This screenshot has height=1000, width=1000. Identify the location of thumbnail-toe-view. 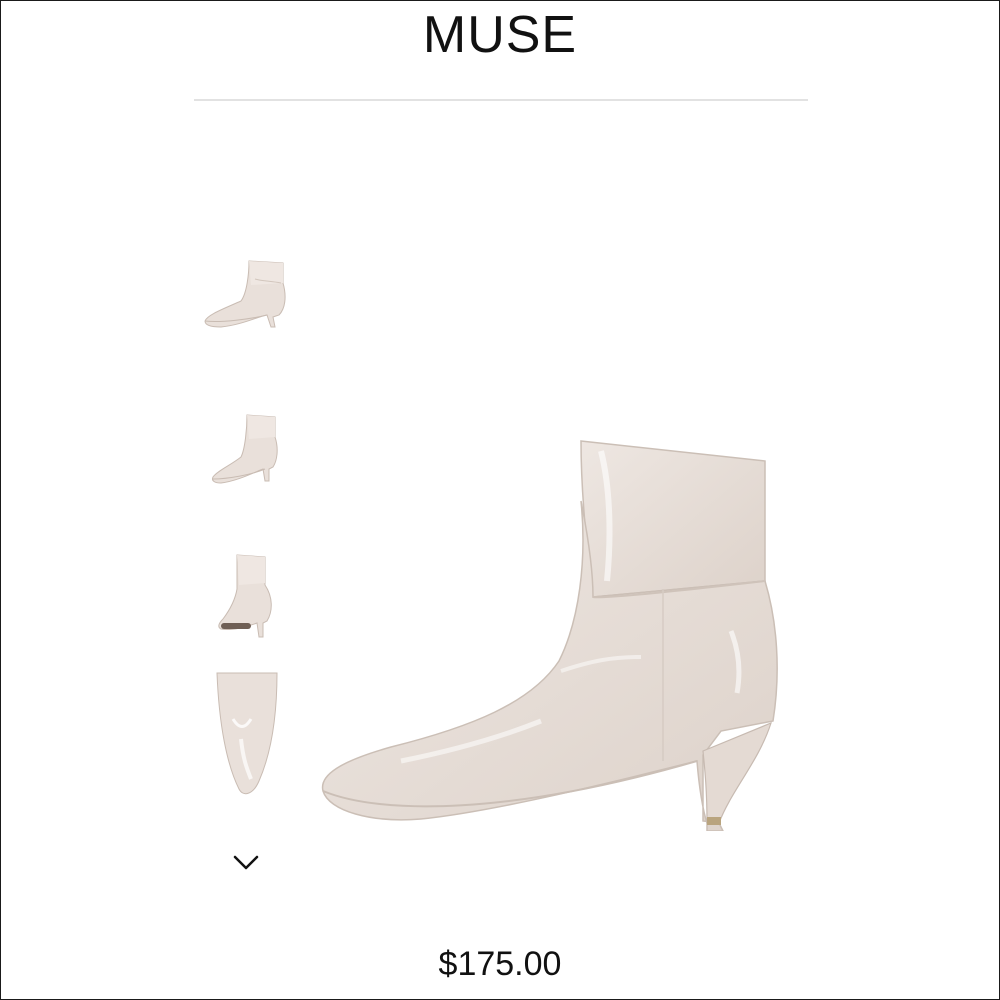
(247, 734).